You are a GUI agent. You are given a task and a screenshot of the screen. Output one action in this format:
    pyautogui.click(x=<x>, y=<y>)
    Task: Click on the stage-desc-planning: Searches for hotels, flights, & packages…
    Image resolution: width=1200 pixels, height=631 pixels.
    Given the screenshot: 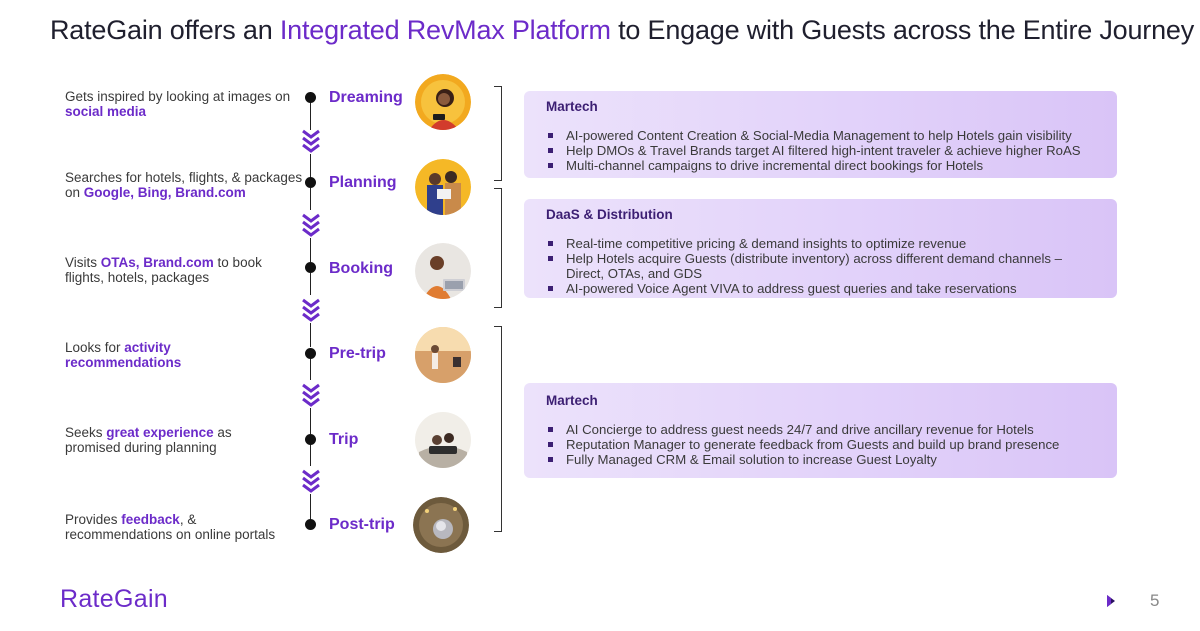 What is the action you would take?
    pyautogui.click(x=184, y=185)
    